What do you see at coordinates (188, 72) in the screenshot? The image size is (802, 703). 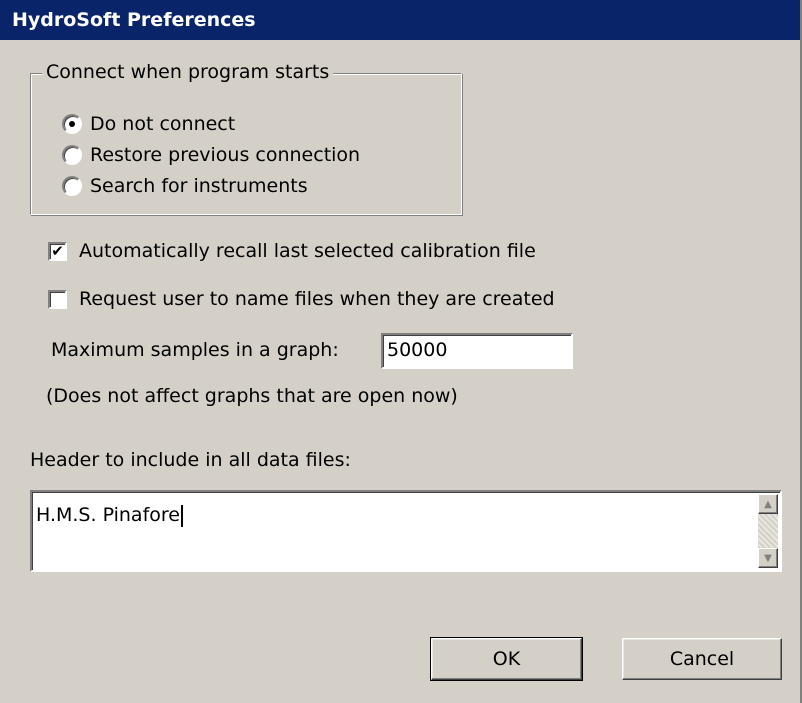 I see `connect-group-legend: Connect when program starts` at bounding box center [188, 72].